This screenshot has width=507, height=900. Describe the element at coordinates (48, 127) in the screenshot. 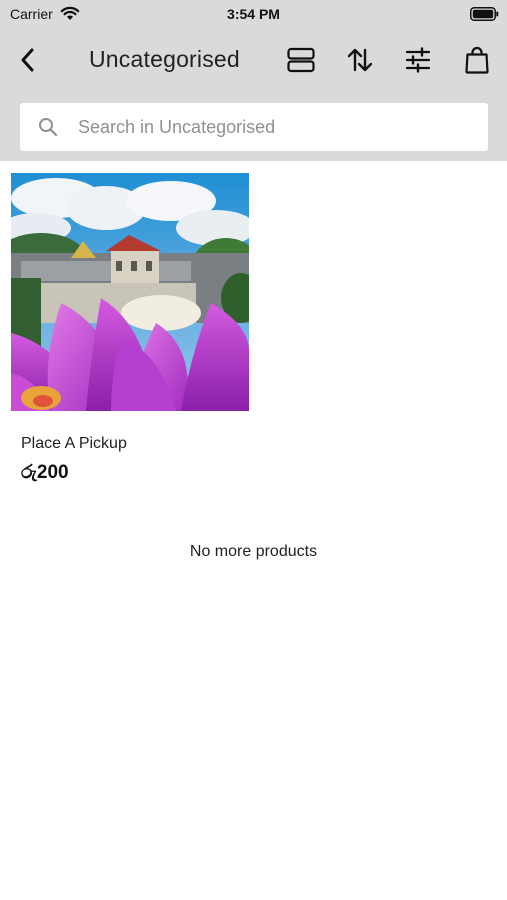

I see `search-icon` at that location.